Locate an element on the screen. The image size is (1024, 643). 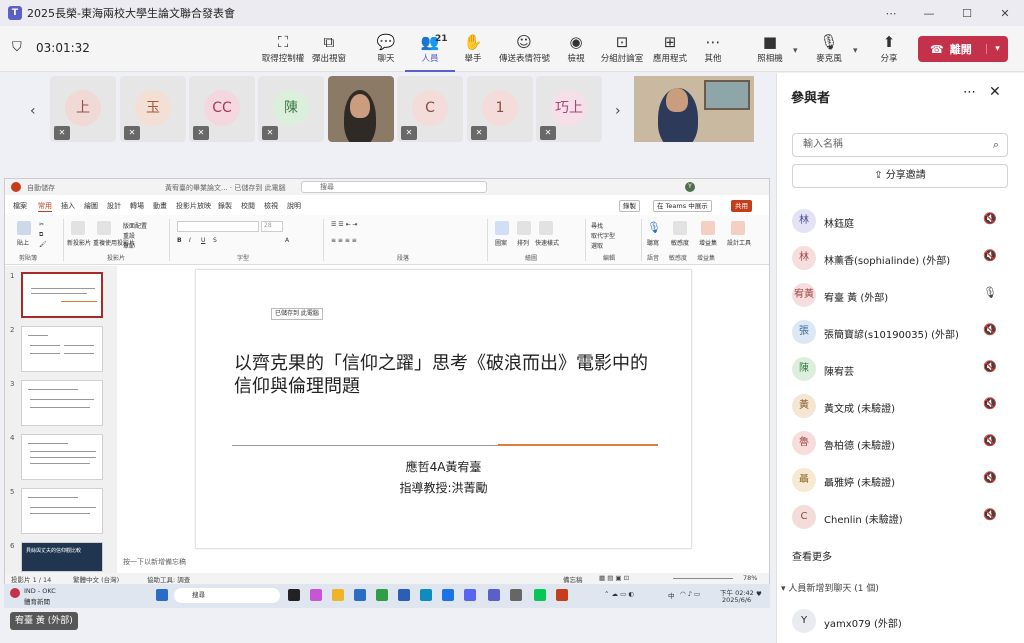
font-family-select is located at coordinates (218, 226).